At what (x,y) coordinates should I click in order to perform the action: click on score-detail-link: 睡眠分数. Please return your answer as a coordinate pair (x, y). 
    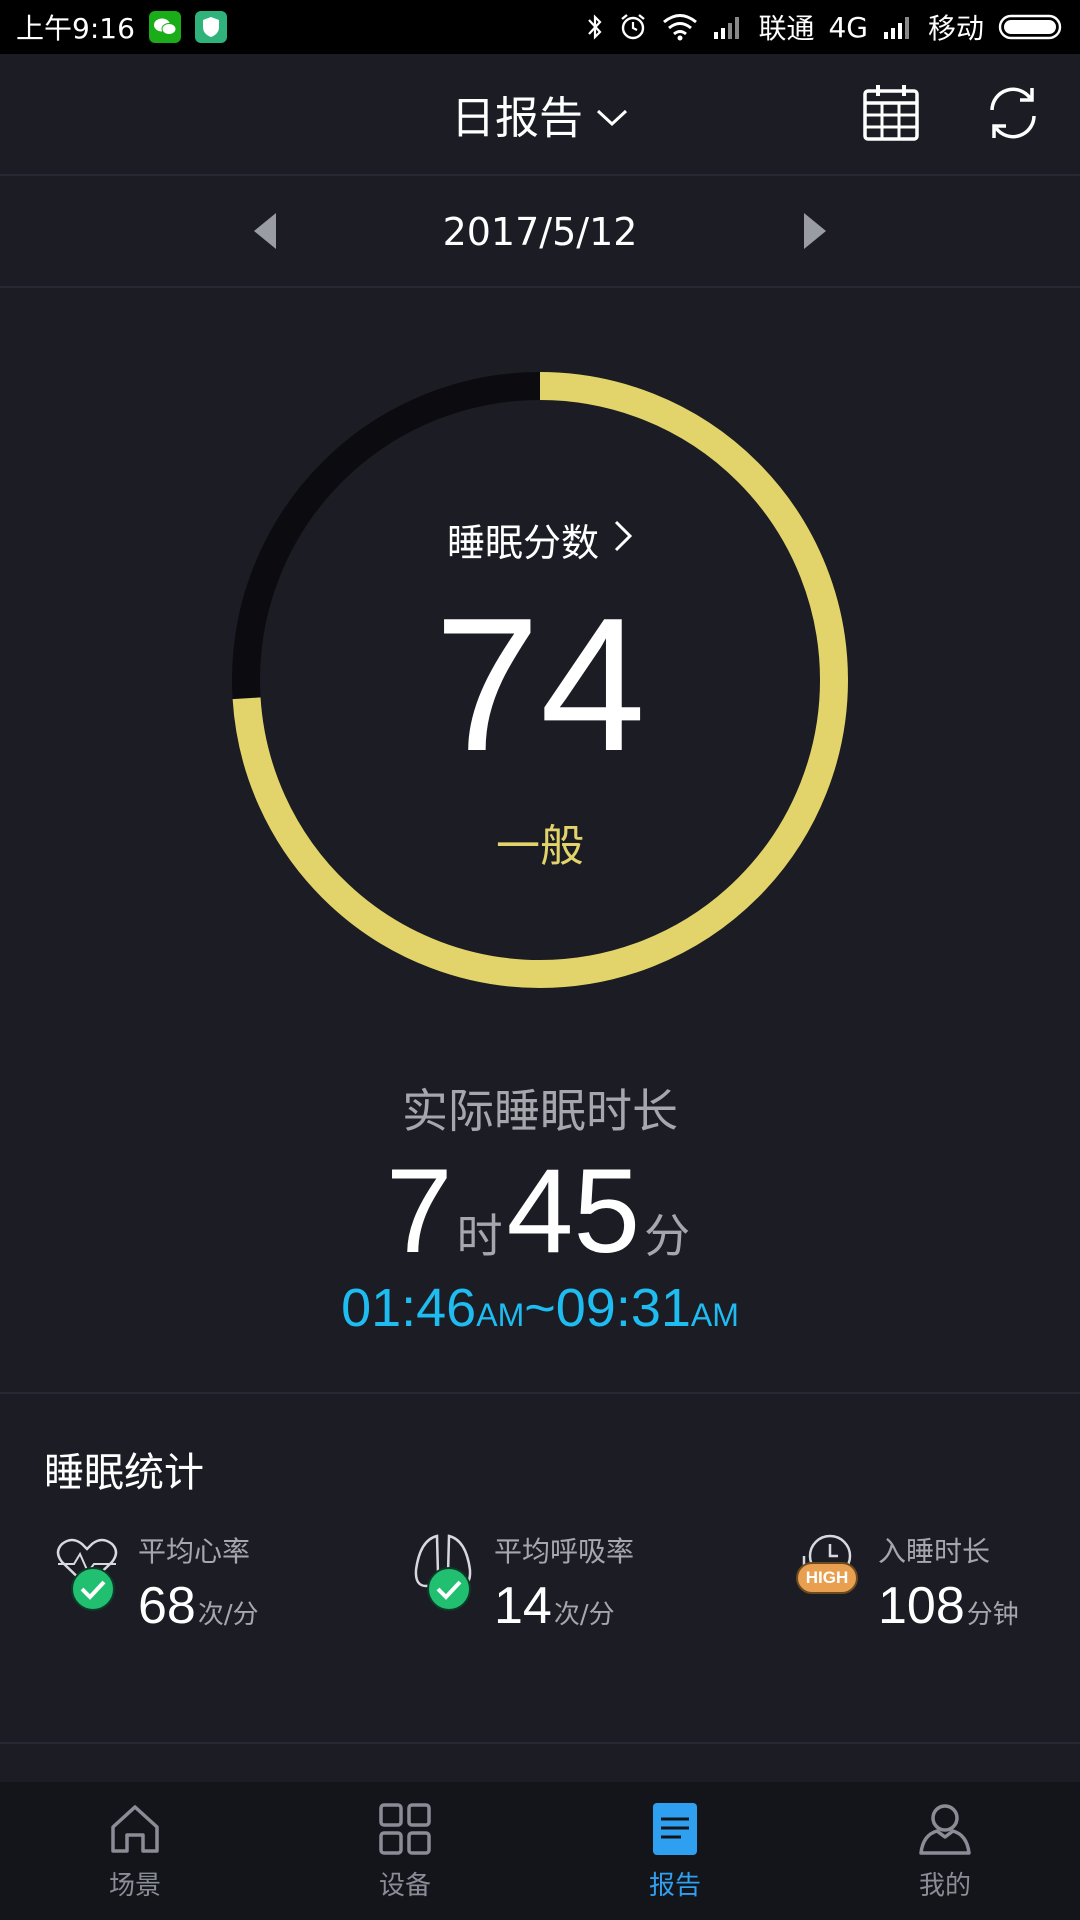
    Looking at the image, I should click on (540, 539).